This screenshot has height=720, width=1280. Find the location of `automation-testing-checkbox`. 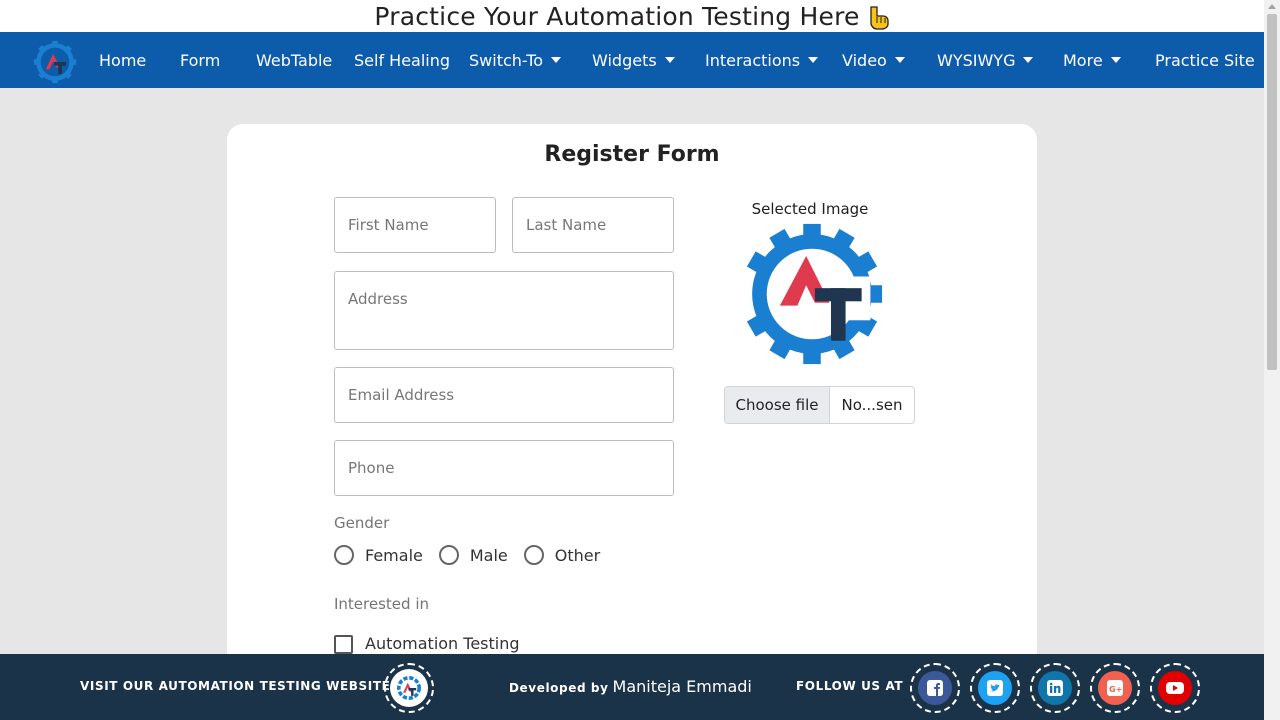

automation-testing-checkbox is located at coordinates (343, 644).